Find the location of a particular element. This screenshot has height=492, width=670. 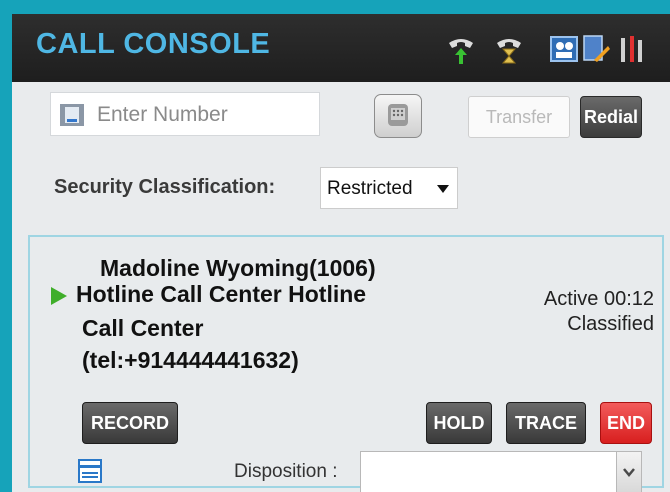

dial-button is located at coordinates (398, 116).